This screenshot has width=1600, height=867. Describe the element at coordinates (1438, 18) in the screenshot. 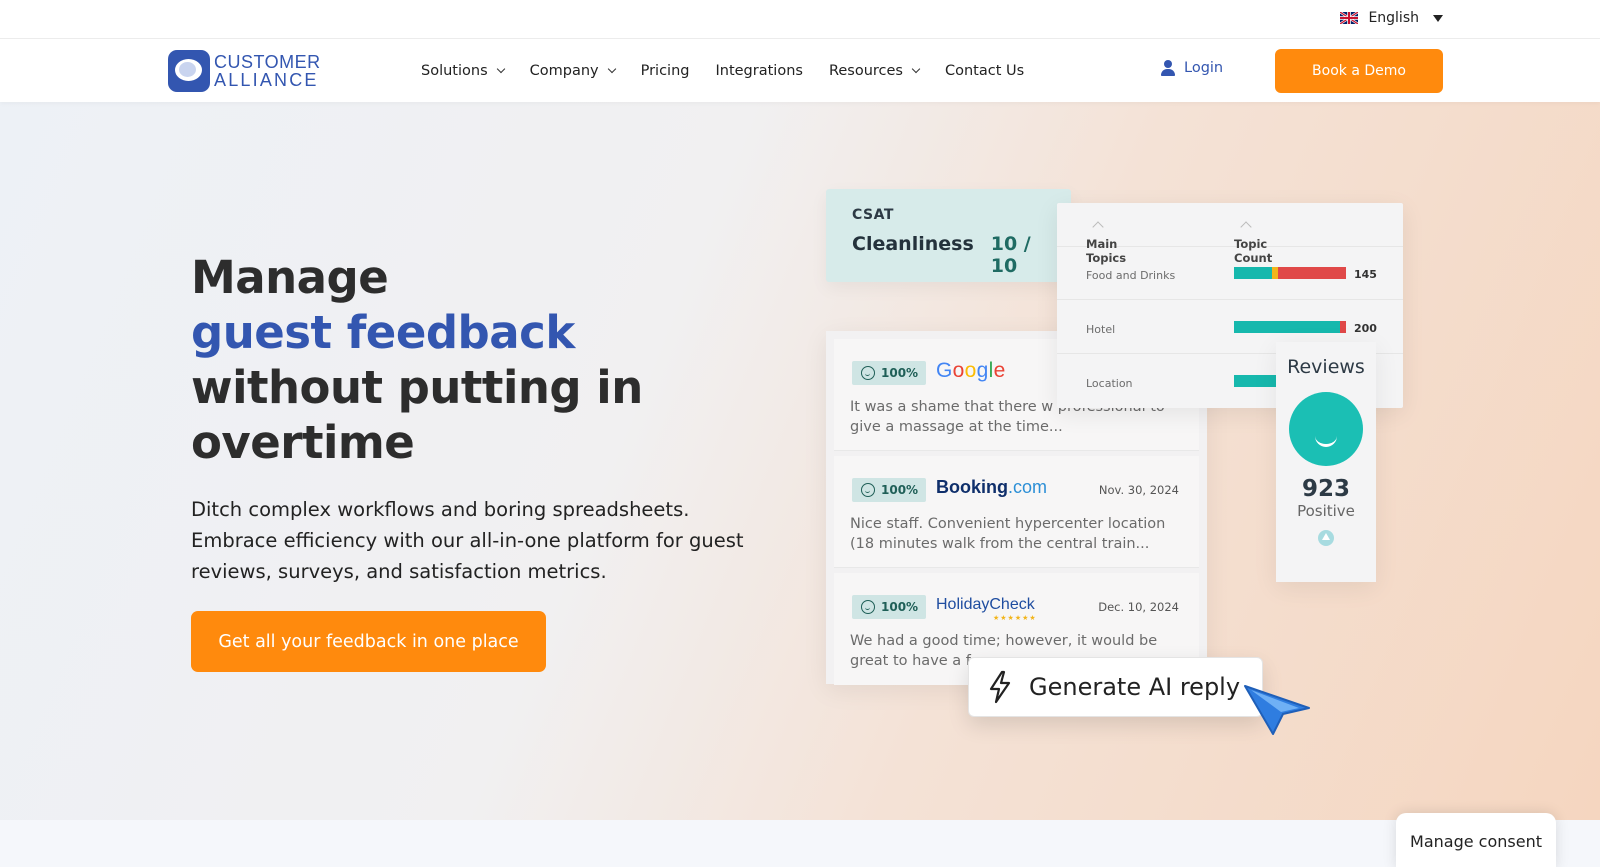

I see `caret-down-icon` at that location.